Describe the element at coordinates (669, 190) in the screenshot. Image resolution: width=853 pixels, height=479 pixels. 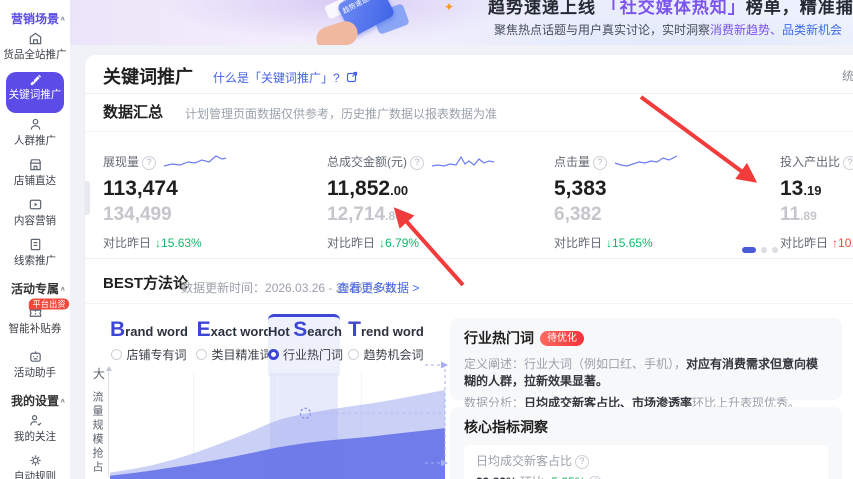
I see `metric-value: 5,383` at that location.